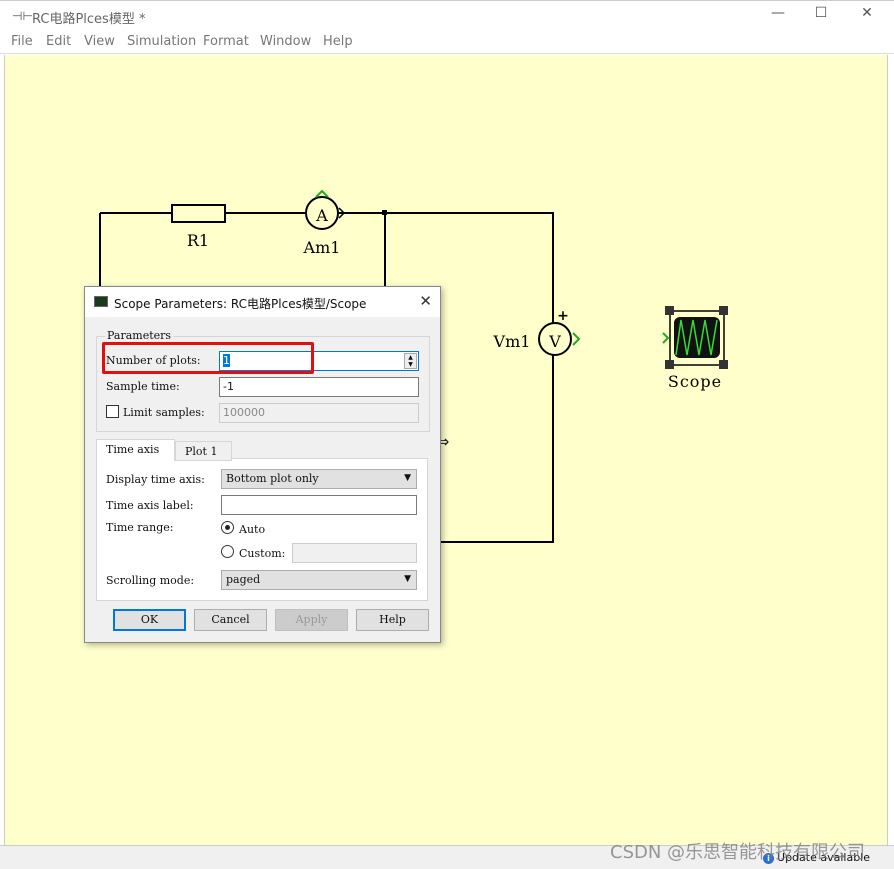  What do you see at coordinates (112, 411) in the screenshot?
I see `limit-samples-checkbox` at bounding box center [112, 411].